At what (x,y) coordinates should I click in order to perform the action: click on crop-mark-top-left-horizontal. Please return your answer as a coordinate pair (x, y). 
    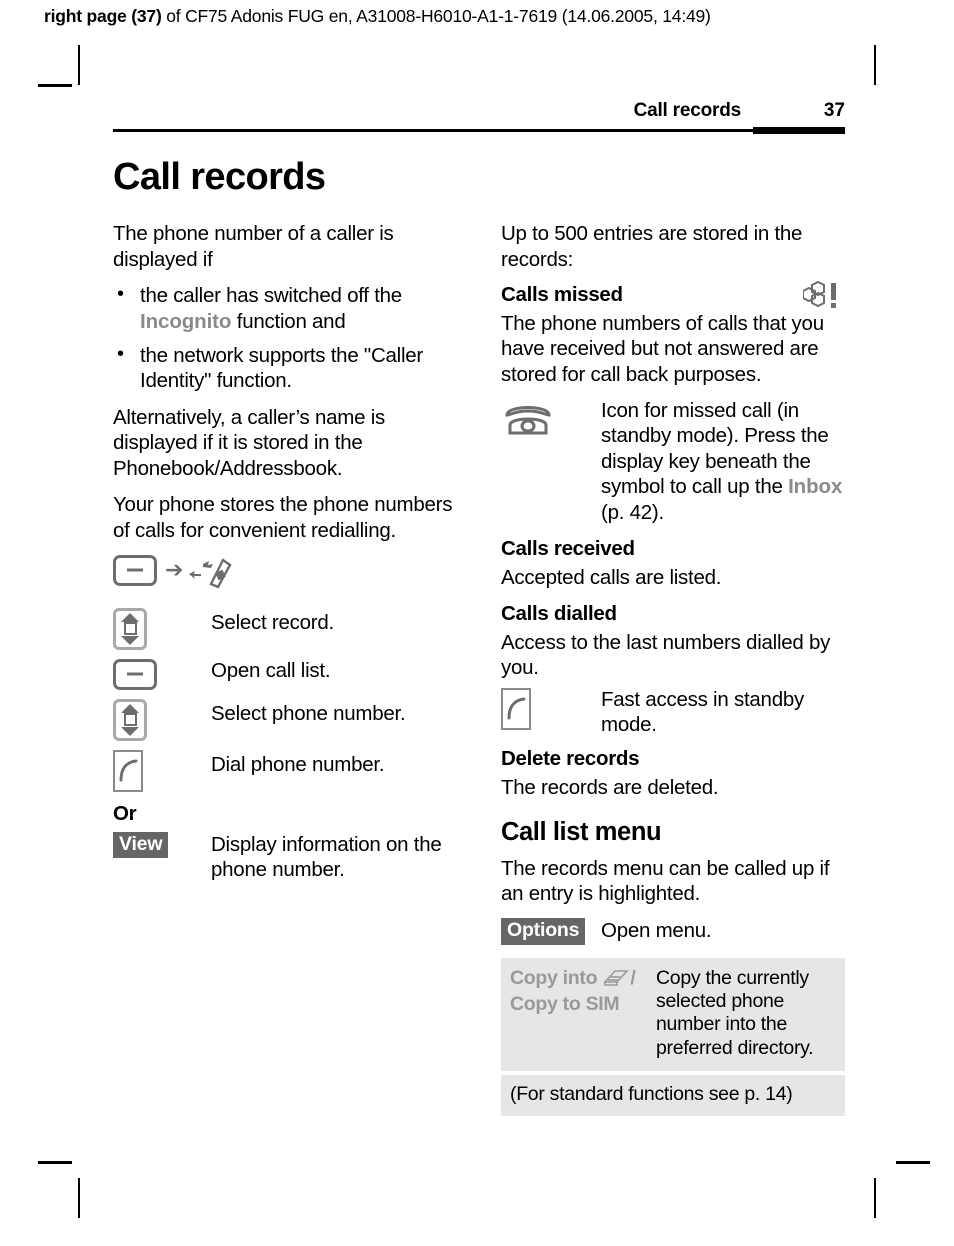
    Looking at the image, I should click on (55, 85).